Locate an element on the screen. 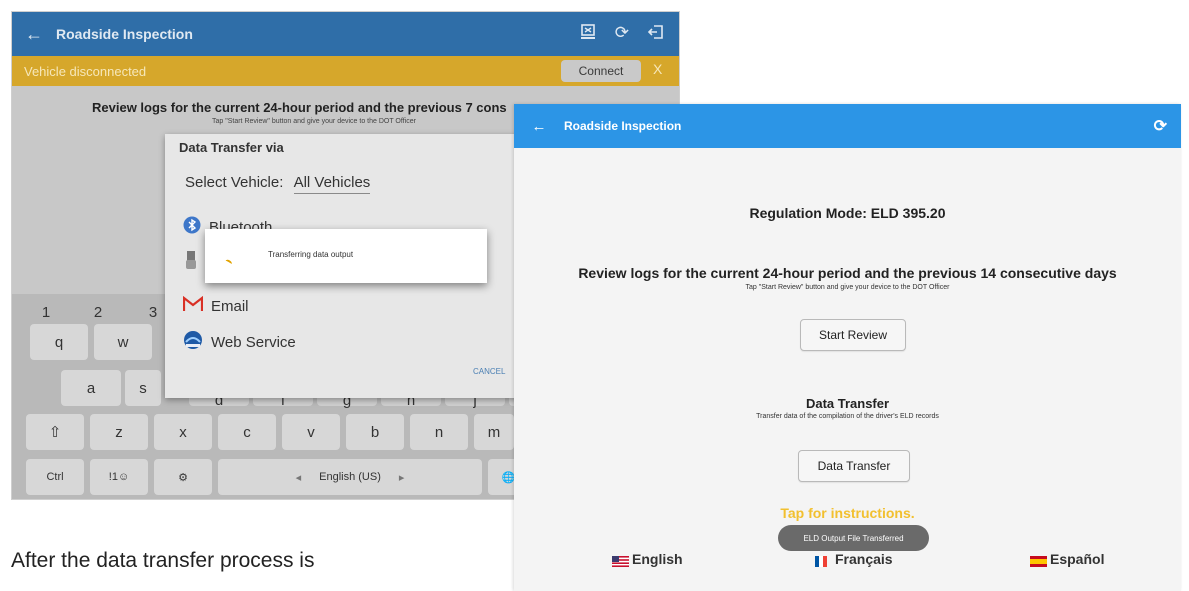  left-app-bar: ← Roadside Inspection ⟳ is located at coordinates (345, 34).